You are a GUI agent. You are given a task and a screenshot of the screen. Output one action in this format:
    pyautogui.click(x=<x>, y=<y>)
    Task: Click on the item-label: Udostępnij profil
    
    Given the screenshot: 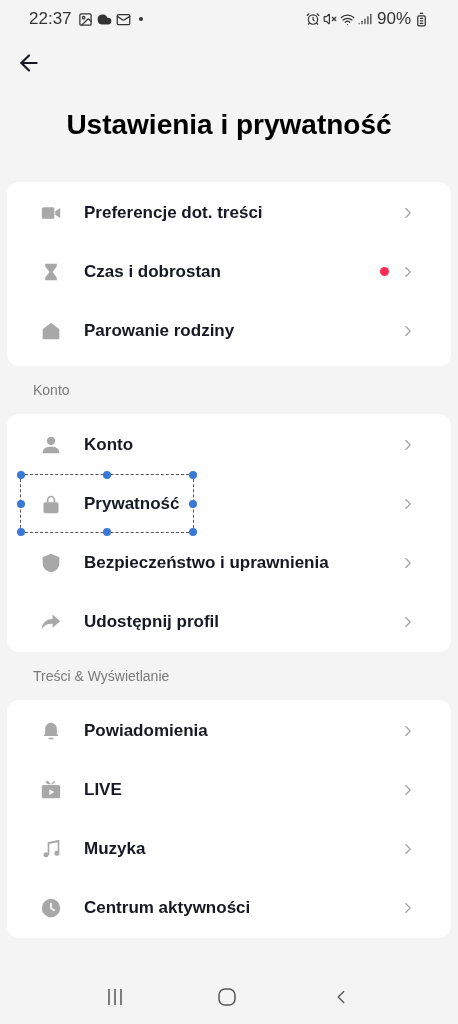 What is the action you would take?
    pyautogui.click(x=152, y=621)
    